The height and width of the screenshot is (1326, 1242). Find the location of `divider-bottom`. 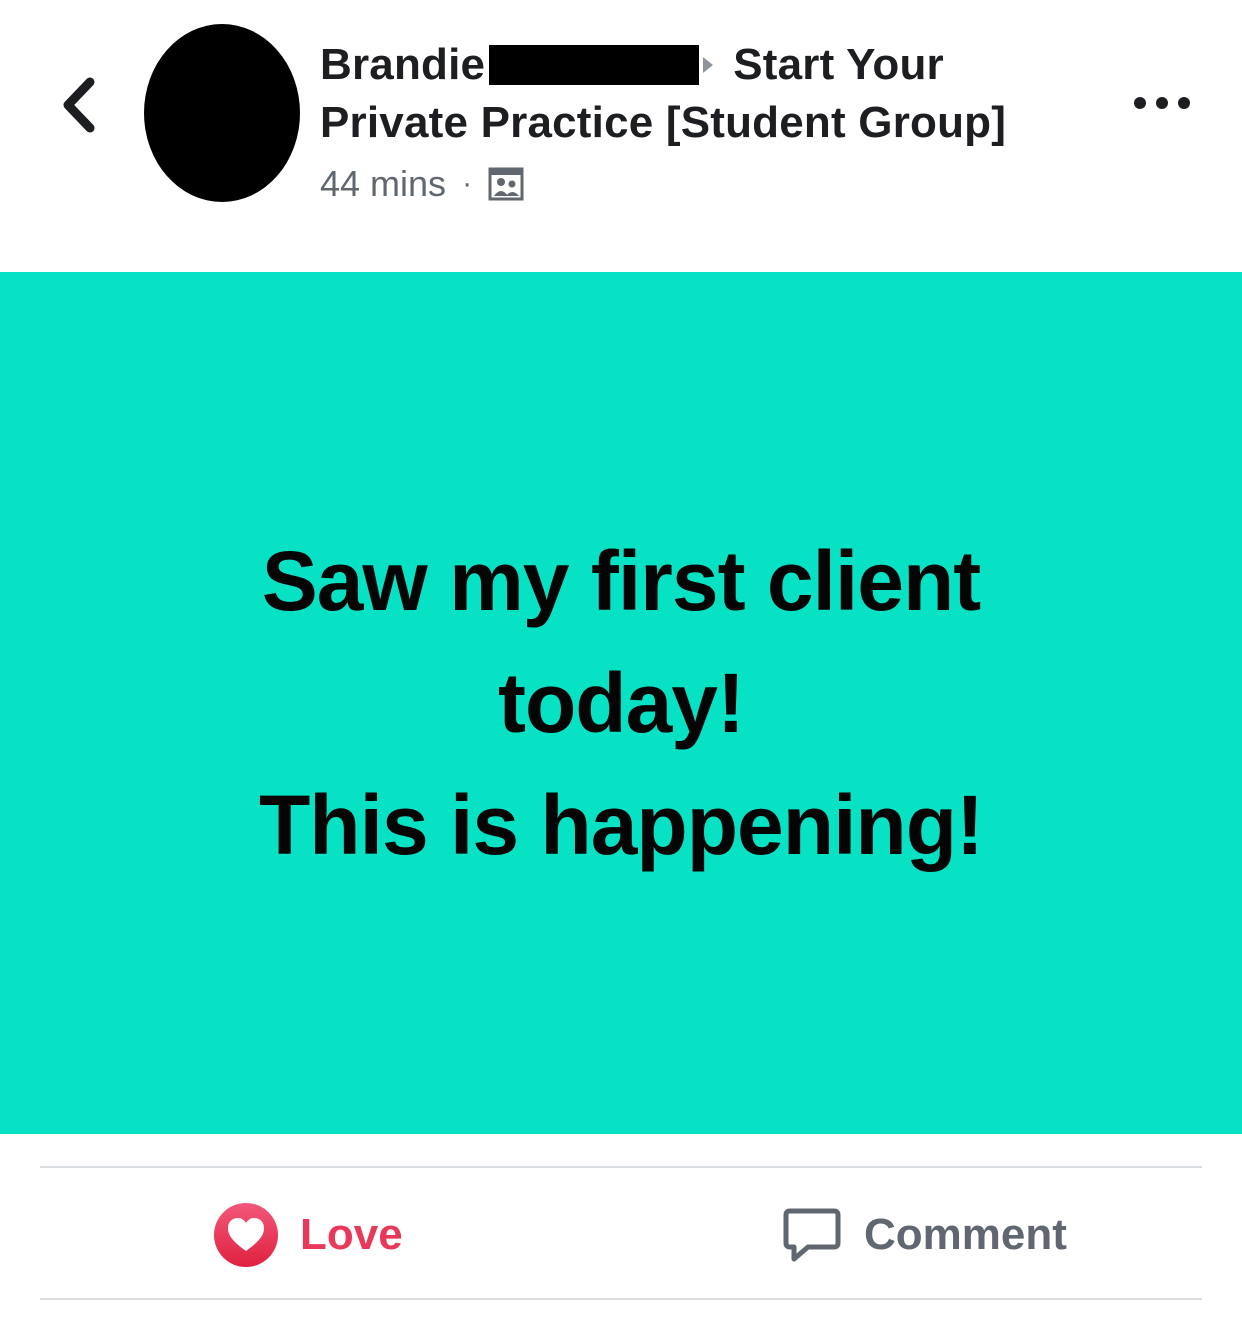

divider-bottom is located at coordinates (621, 1299).